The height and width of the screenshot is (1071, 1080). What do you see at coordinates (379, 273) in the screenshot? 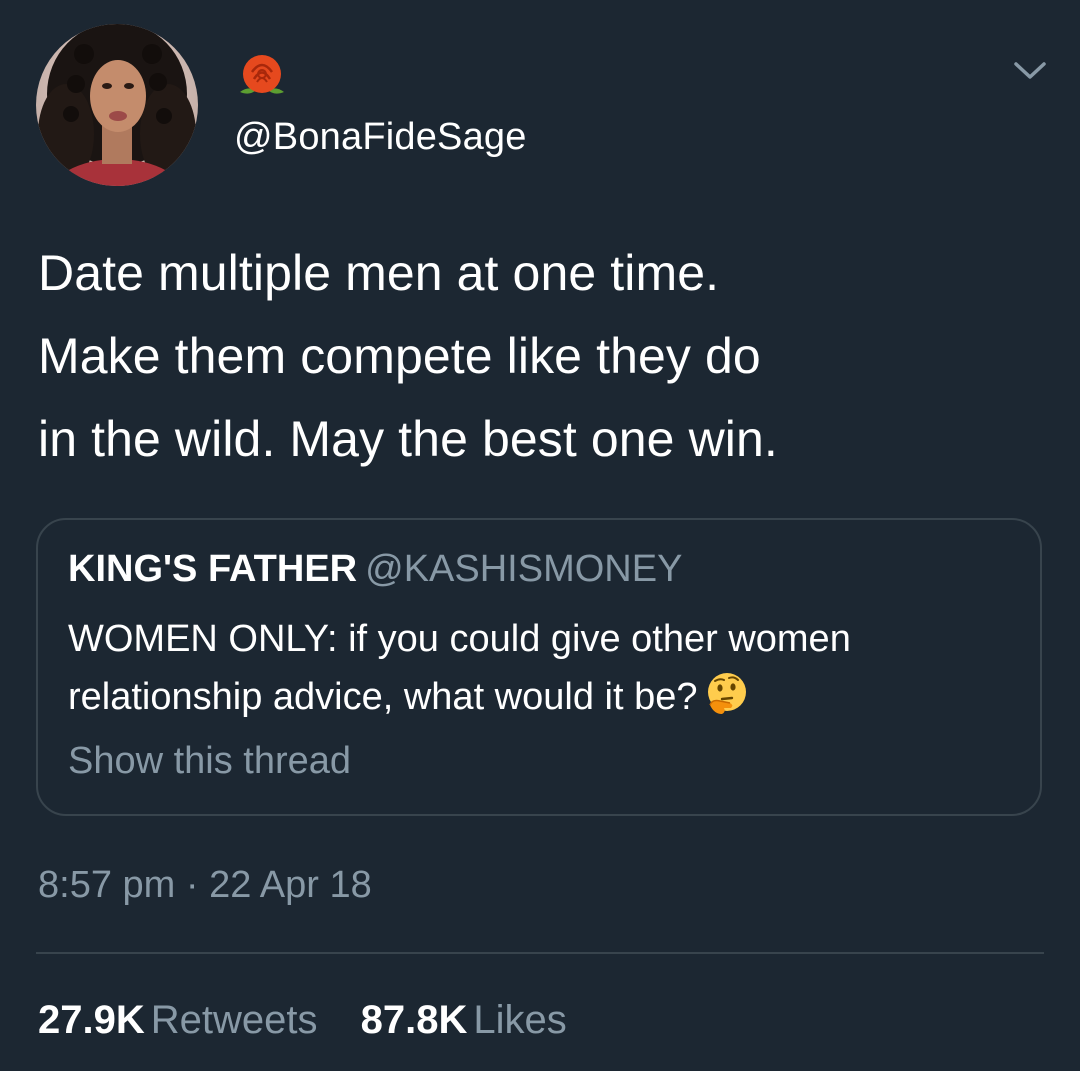
I see `tweet-line: Date multiple men at one time.` at bounding box center [379, 273].